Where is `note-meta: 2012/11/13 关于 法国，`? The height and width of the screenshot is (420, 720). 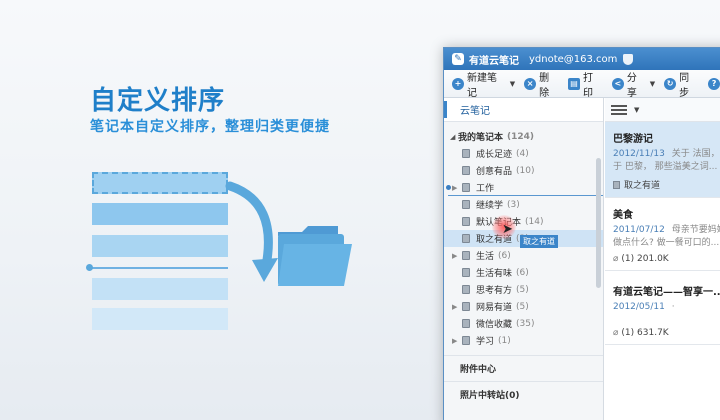 note-meta: 2012/11/13 关于 法国， is located at coordinates (666, 154).